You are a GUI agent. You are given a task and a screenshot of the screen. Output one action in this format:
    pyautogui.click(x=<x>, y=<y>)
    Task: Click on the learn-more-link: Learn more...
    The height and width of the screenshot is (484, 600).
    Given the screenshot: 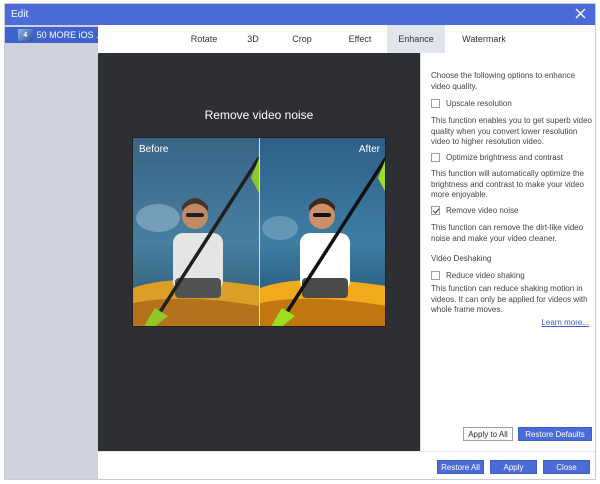 What is the action you would take?
    pyautogui.click(x=565, y=322)
    